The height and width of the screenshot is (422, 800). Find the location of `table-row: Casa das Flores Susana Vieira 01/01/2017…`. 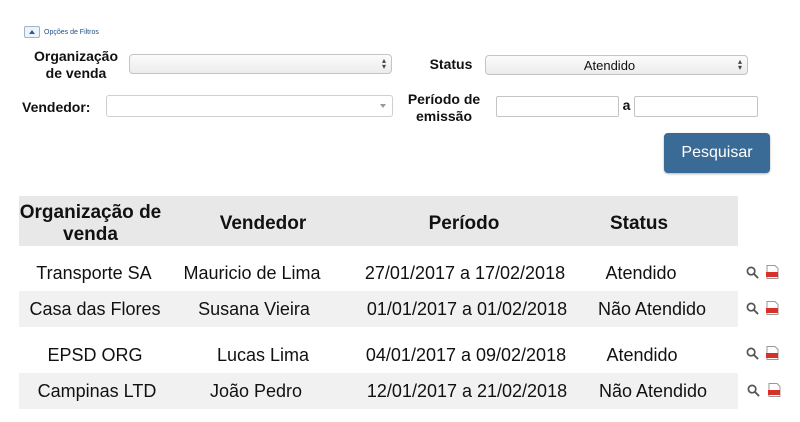

table-row: Casa das Flores Susana Vieira 01/01/2017… is located at coordinates (399, 309).